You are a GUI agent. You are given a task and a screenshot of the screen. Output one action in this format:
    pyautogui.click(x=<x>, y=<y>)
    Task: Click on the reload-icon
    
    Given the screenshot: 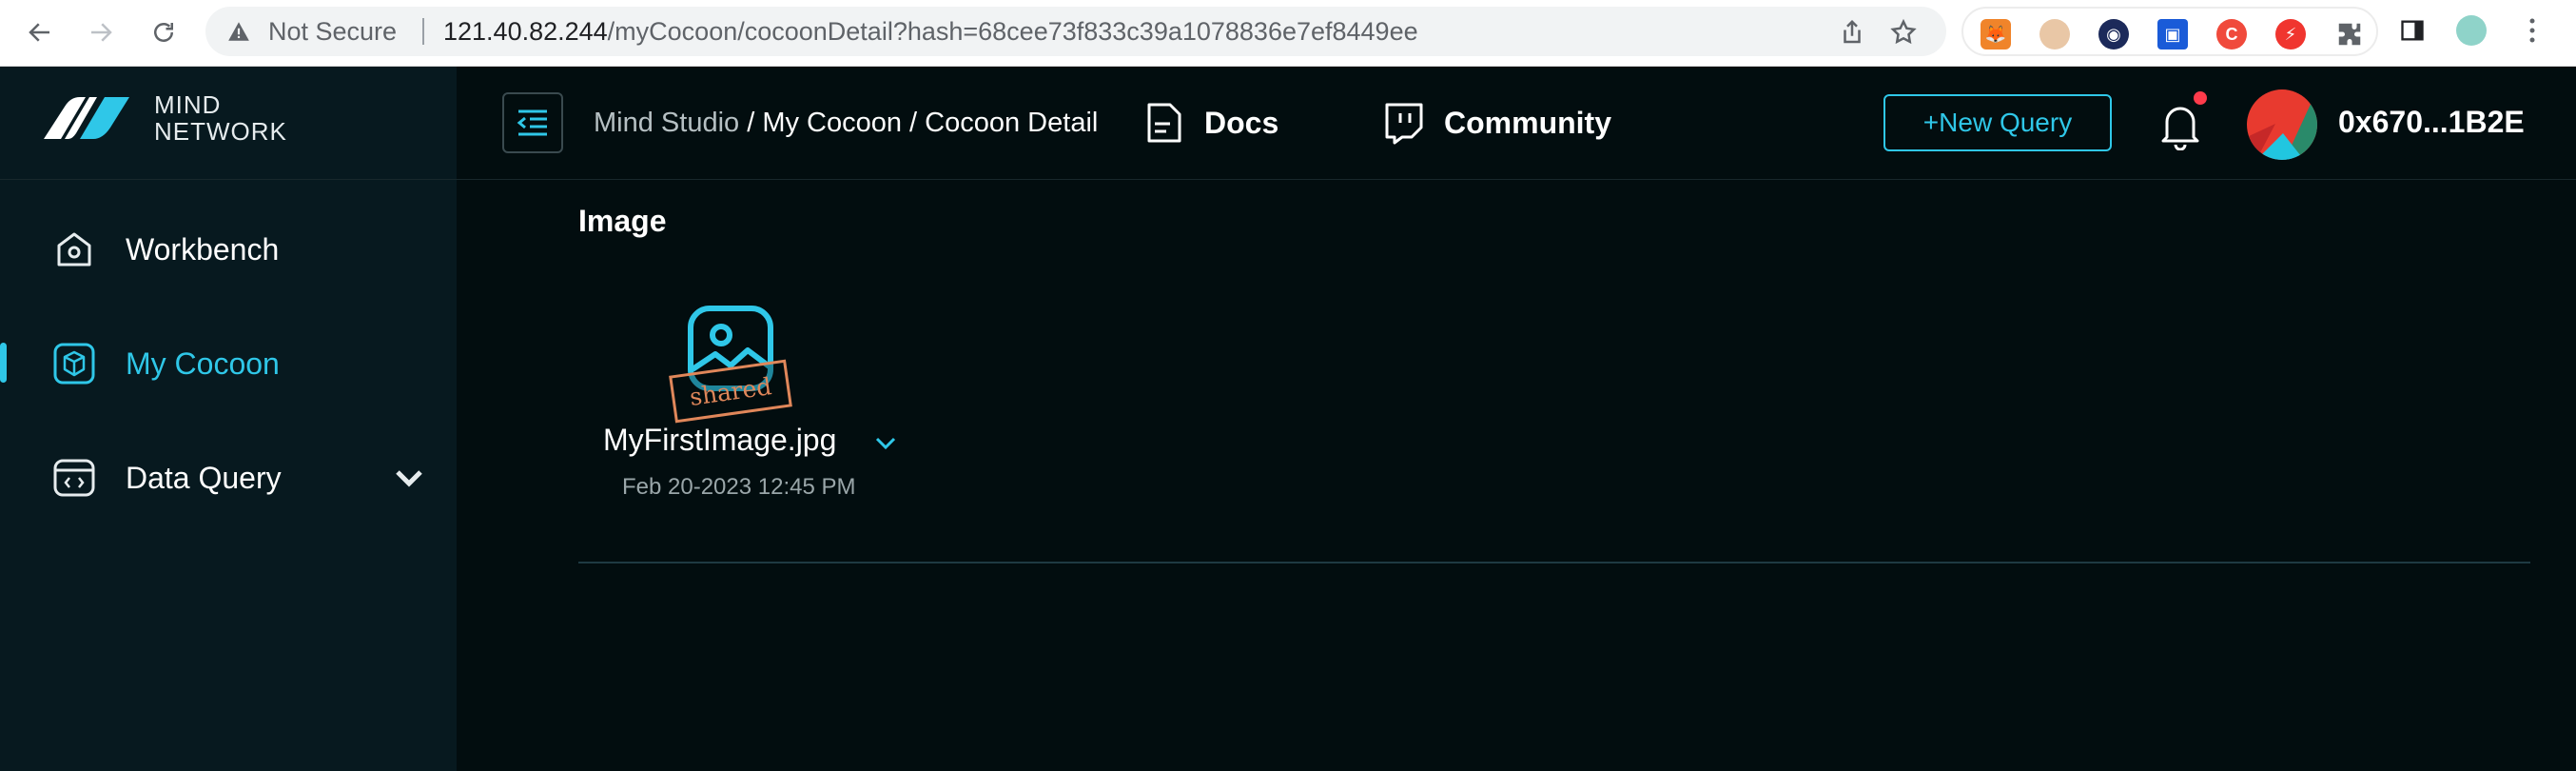 What is the action you would take?
    pyautogui.click(x=163, y=32)
    